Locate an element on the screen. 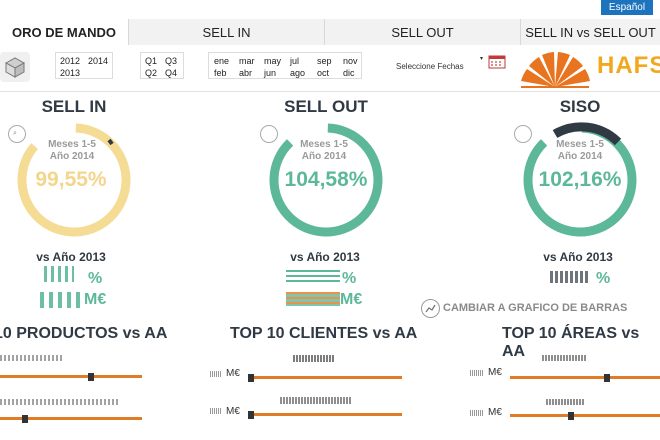 This screenshot has width=660, height=440. month-option: ene is located at coordinates (221, 61).